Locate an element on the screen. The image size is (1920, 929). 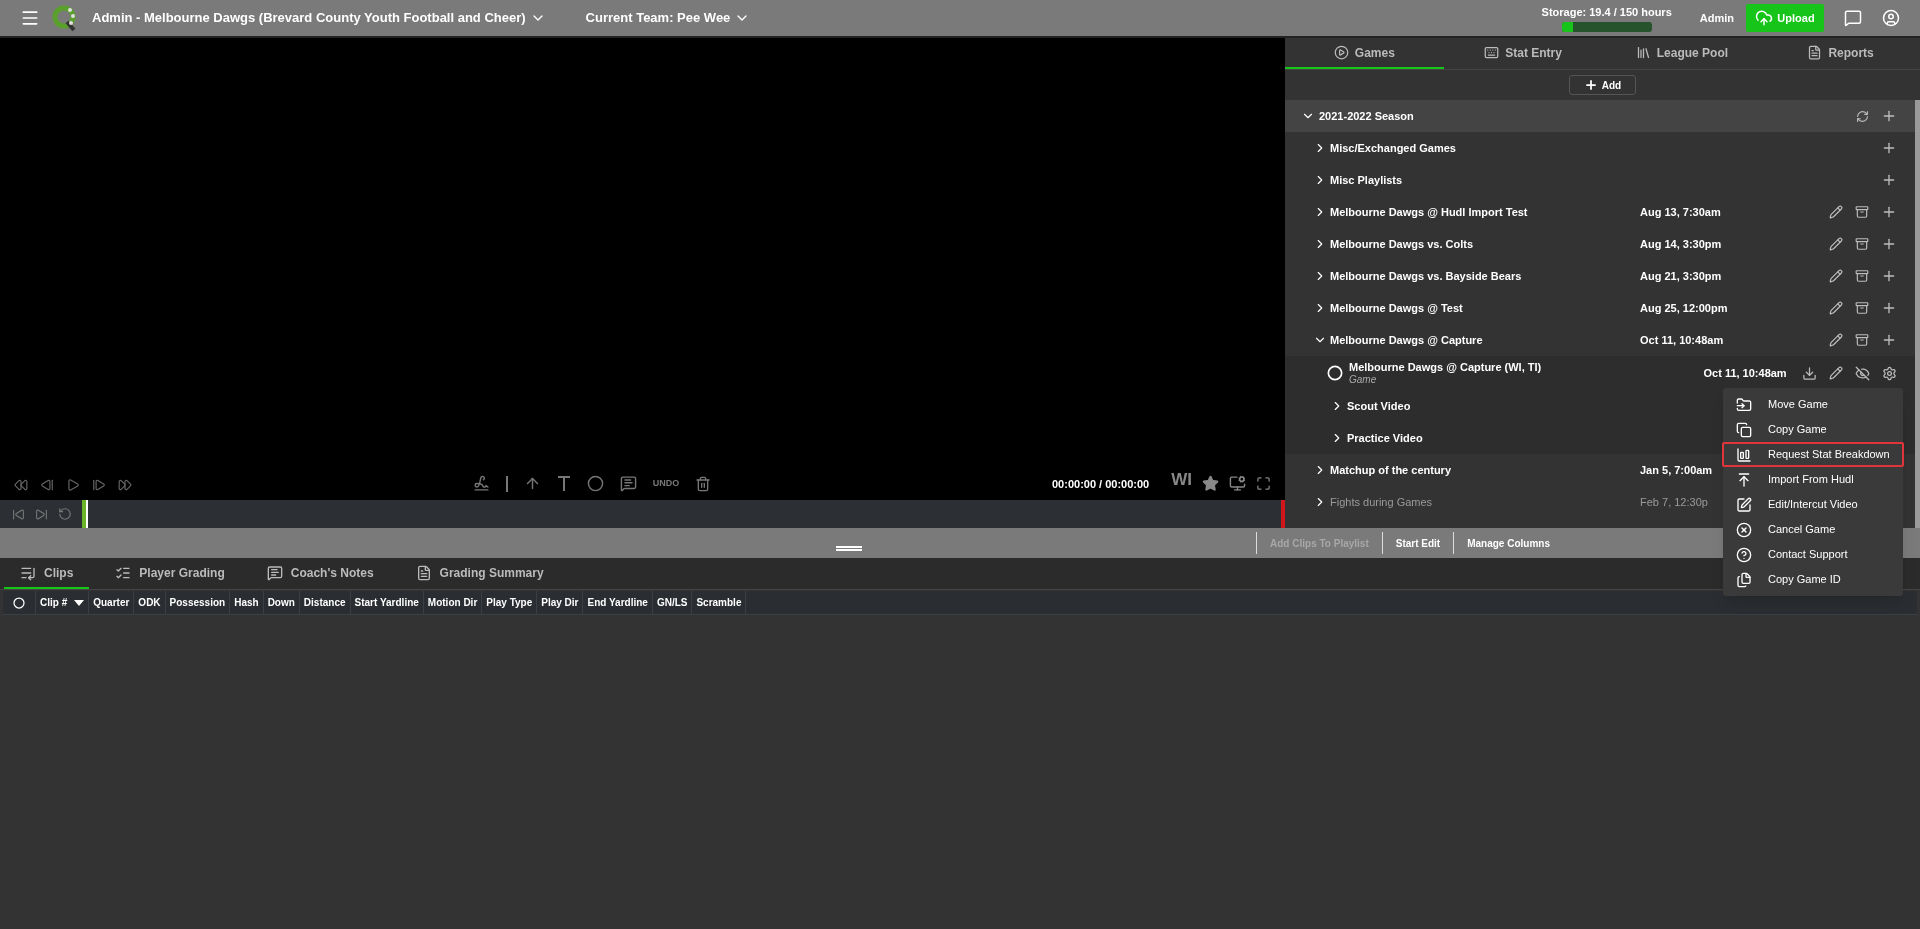
game-title: Misc/Exchanged Games is located at coordinates (1393, 148).